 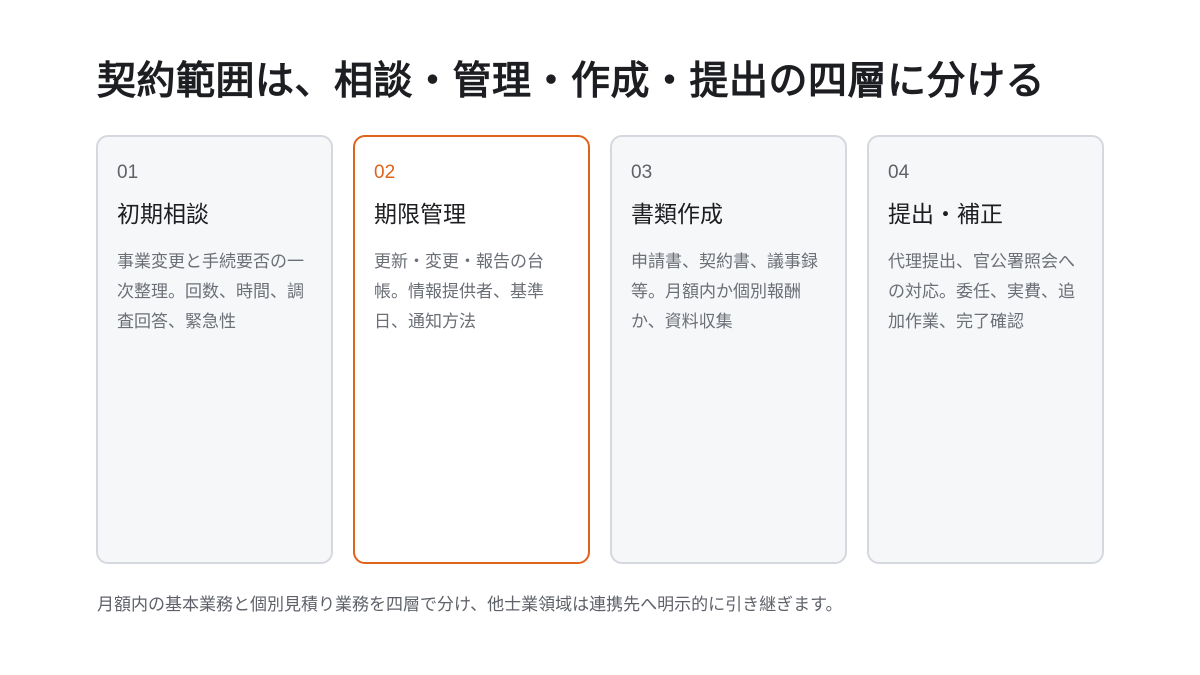 I want to click on card-number: 02, so click(x=385, y=172).